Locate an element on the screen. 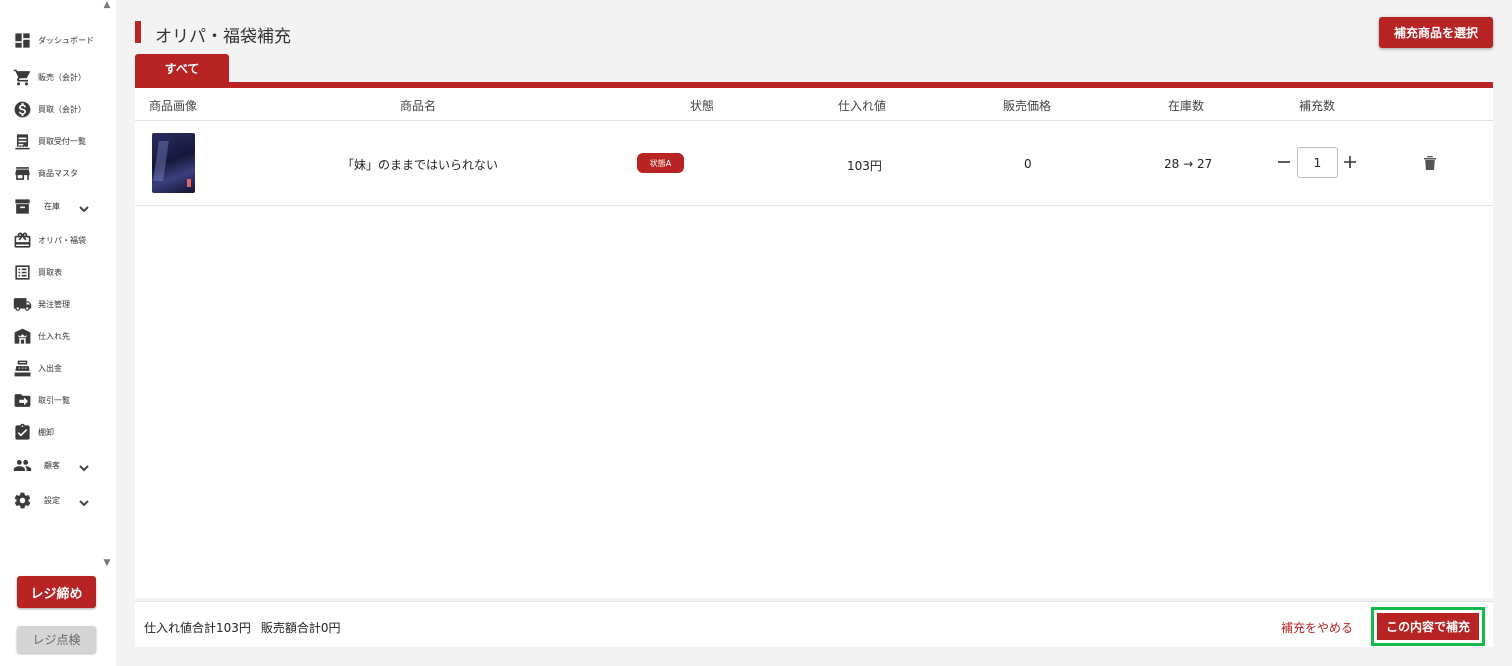  increment-button is located at coordinates (1350, 161).